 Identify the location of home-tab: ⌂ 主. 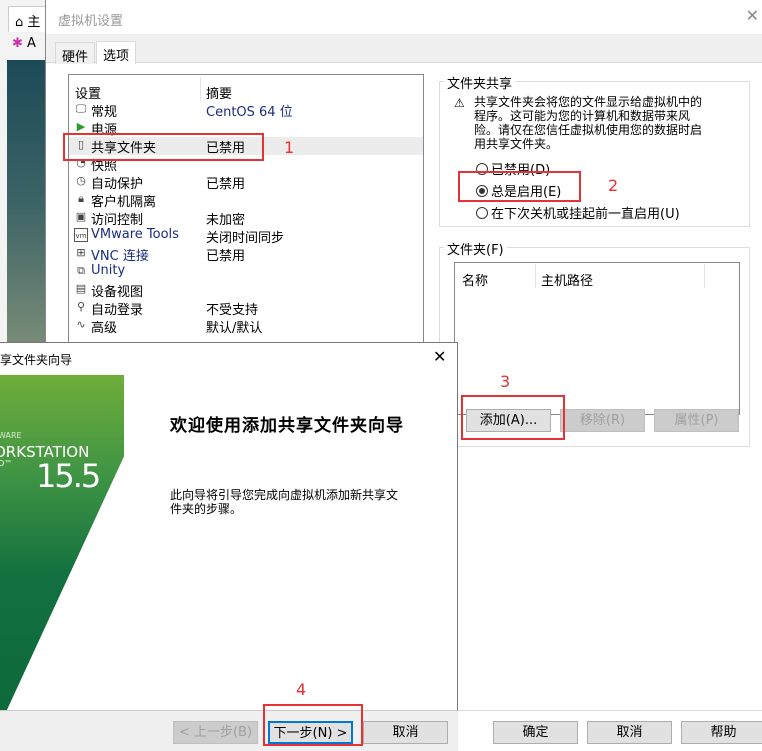
(28, 19).